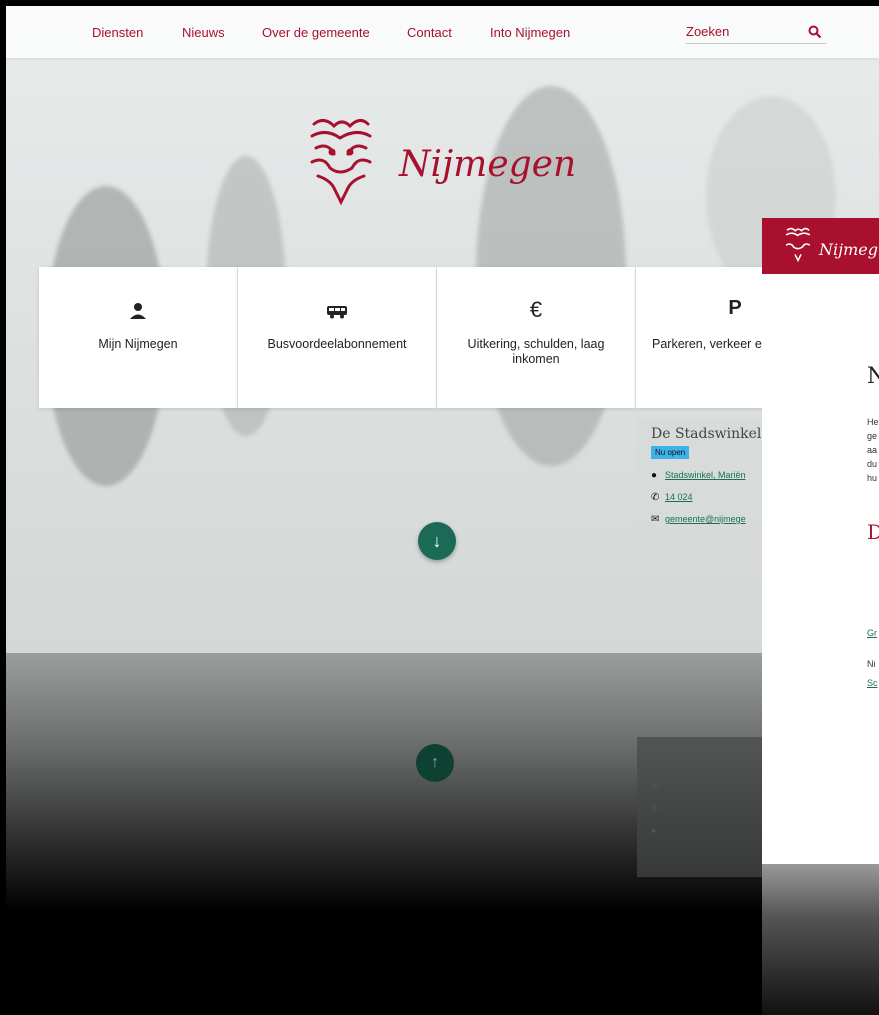 The width and height of the screenshot is (879, 1015). Describe the element at coordinates (698, 475) in the screenshot. I see `address-link: ● Stadswinkel, Mariën` at that location.